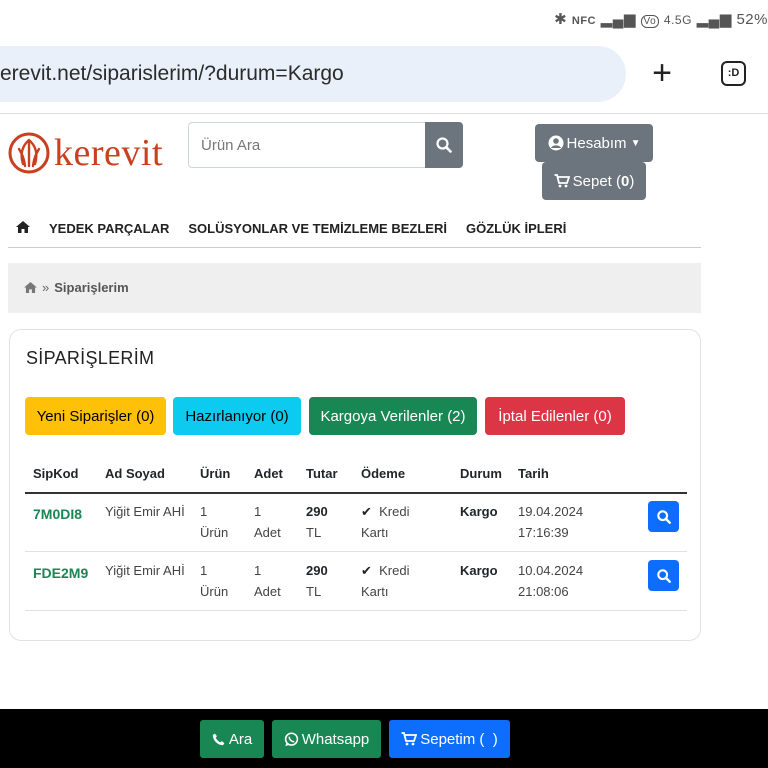 This screenshot has height=768, width=768. I want to click on call-label: Ara, so click(240, 739).